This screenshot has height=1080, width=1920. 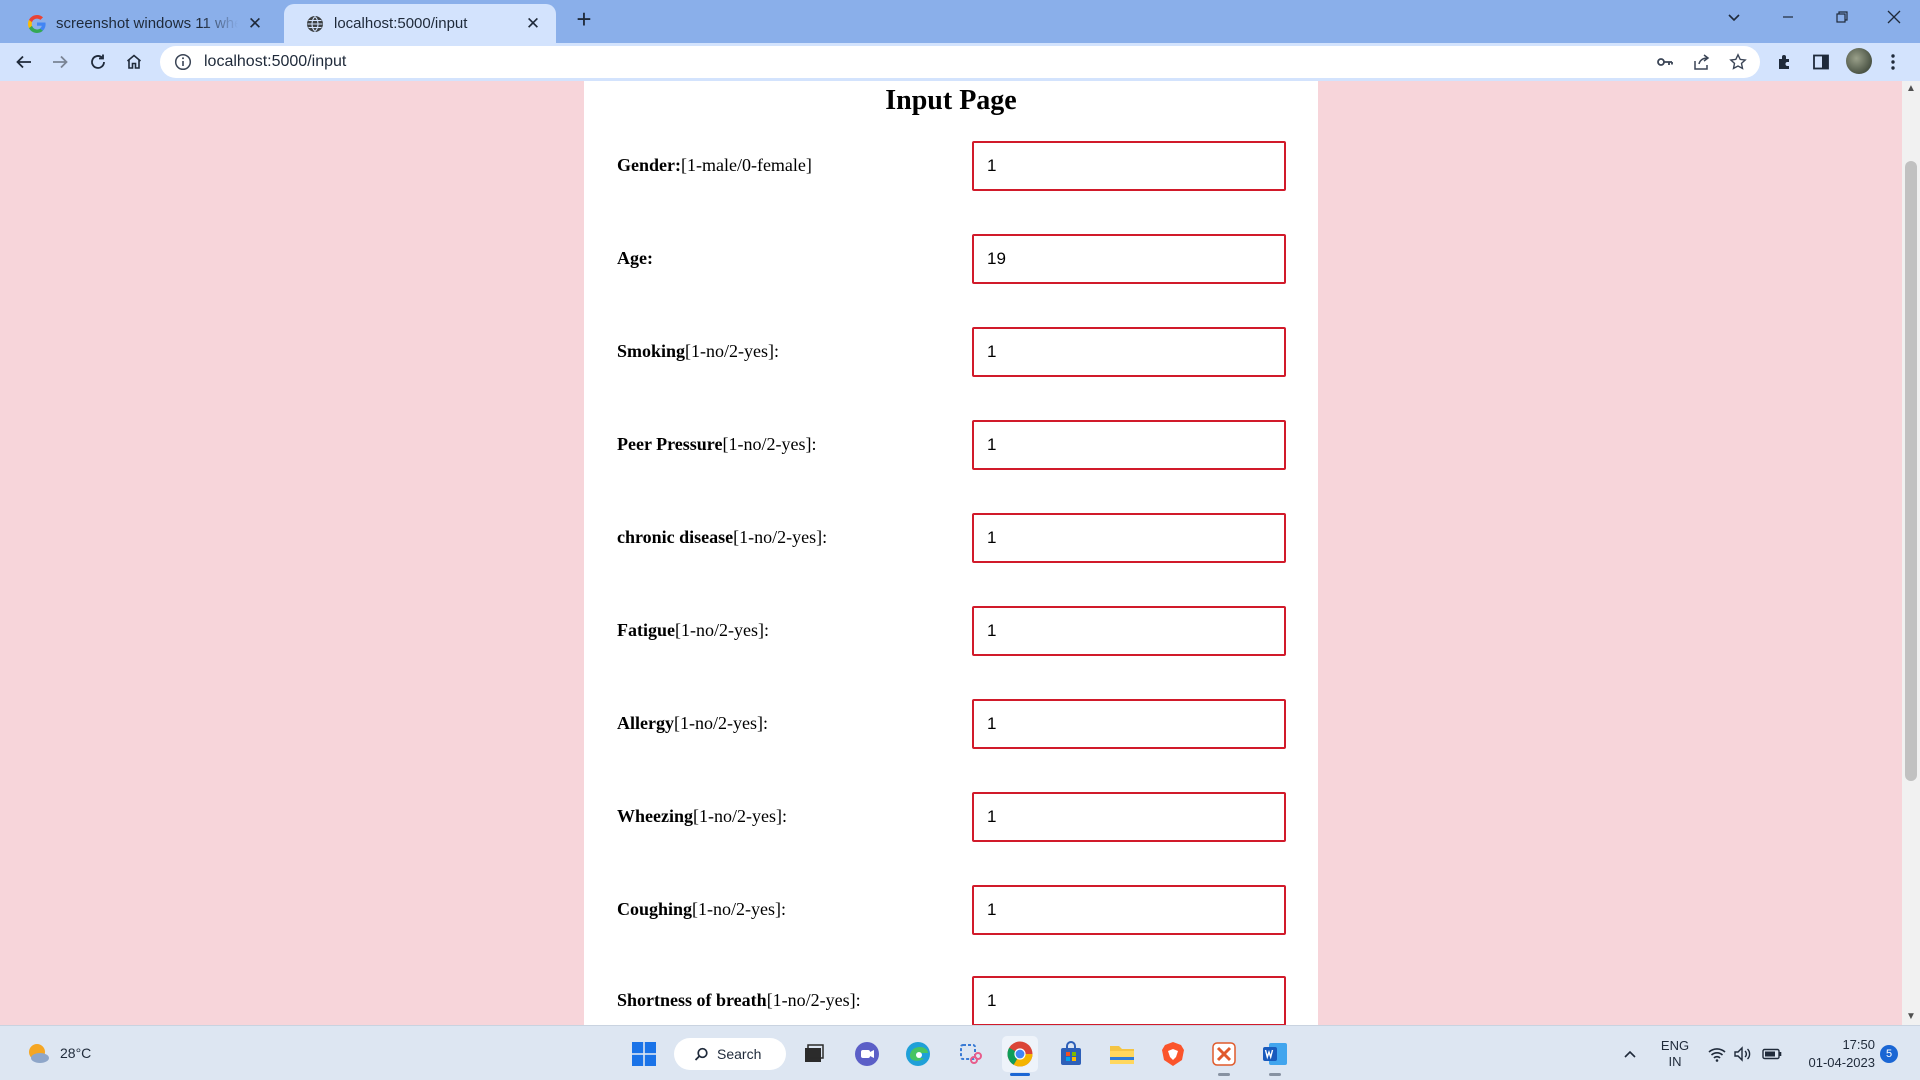 I want to click on tab-localhost-input: localhost:5000/input ✕, so click(x=420, y=23).